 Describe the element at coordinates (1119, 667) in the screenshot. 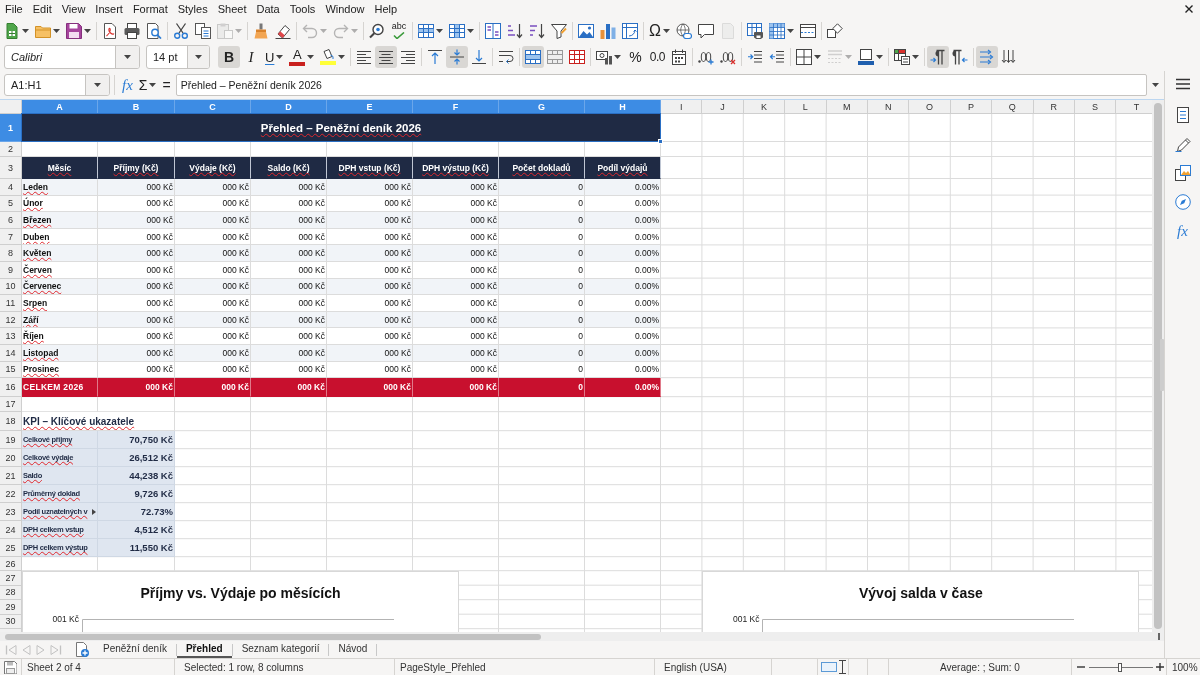

I see `slider-thumb` at that location.